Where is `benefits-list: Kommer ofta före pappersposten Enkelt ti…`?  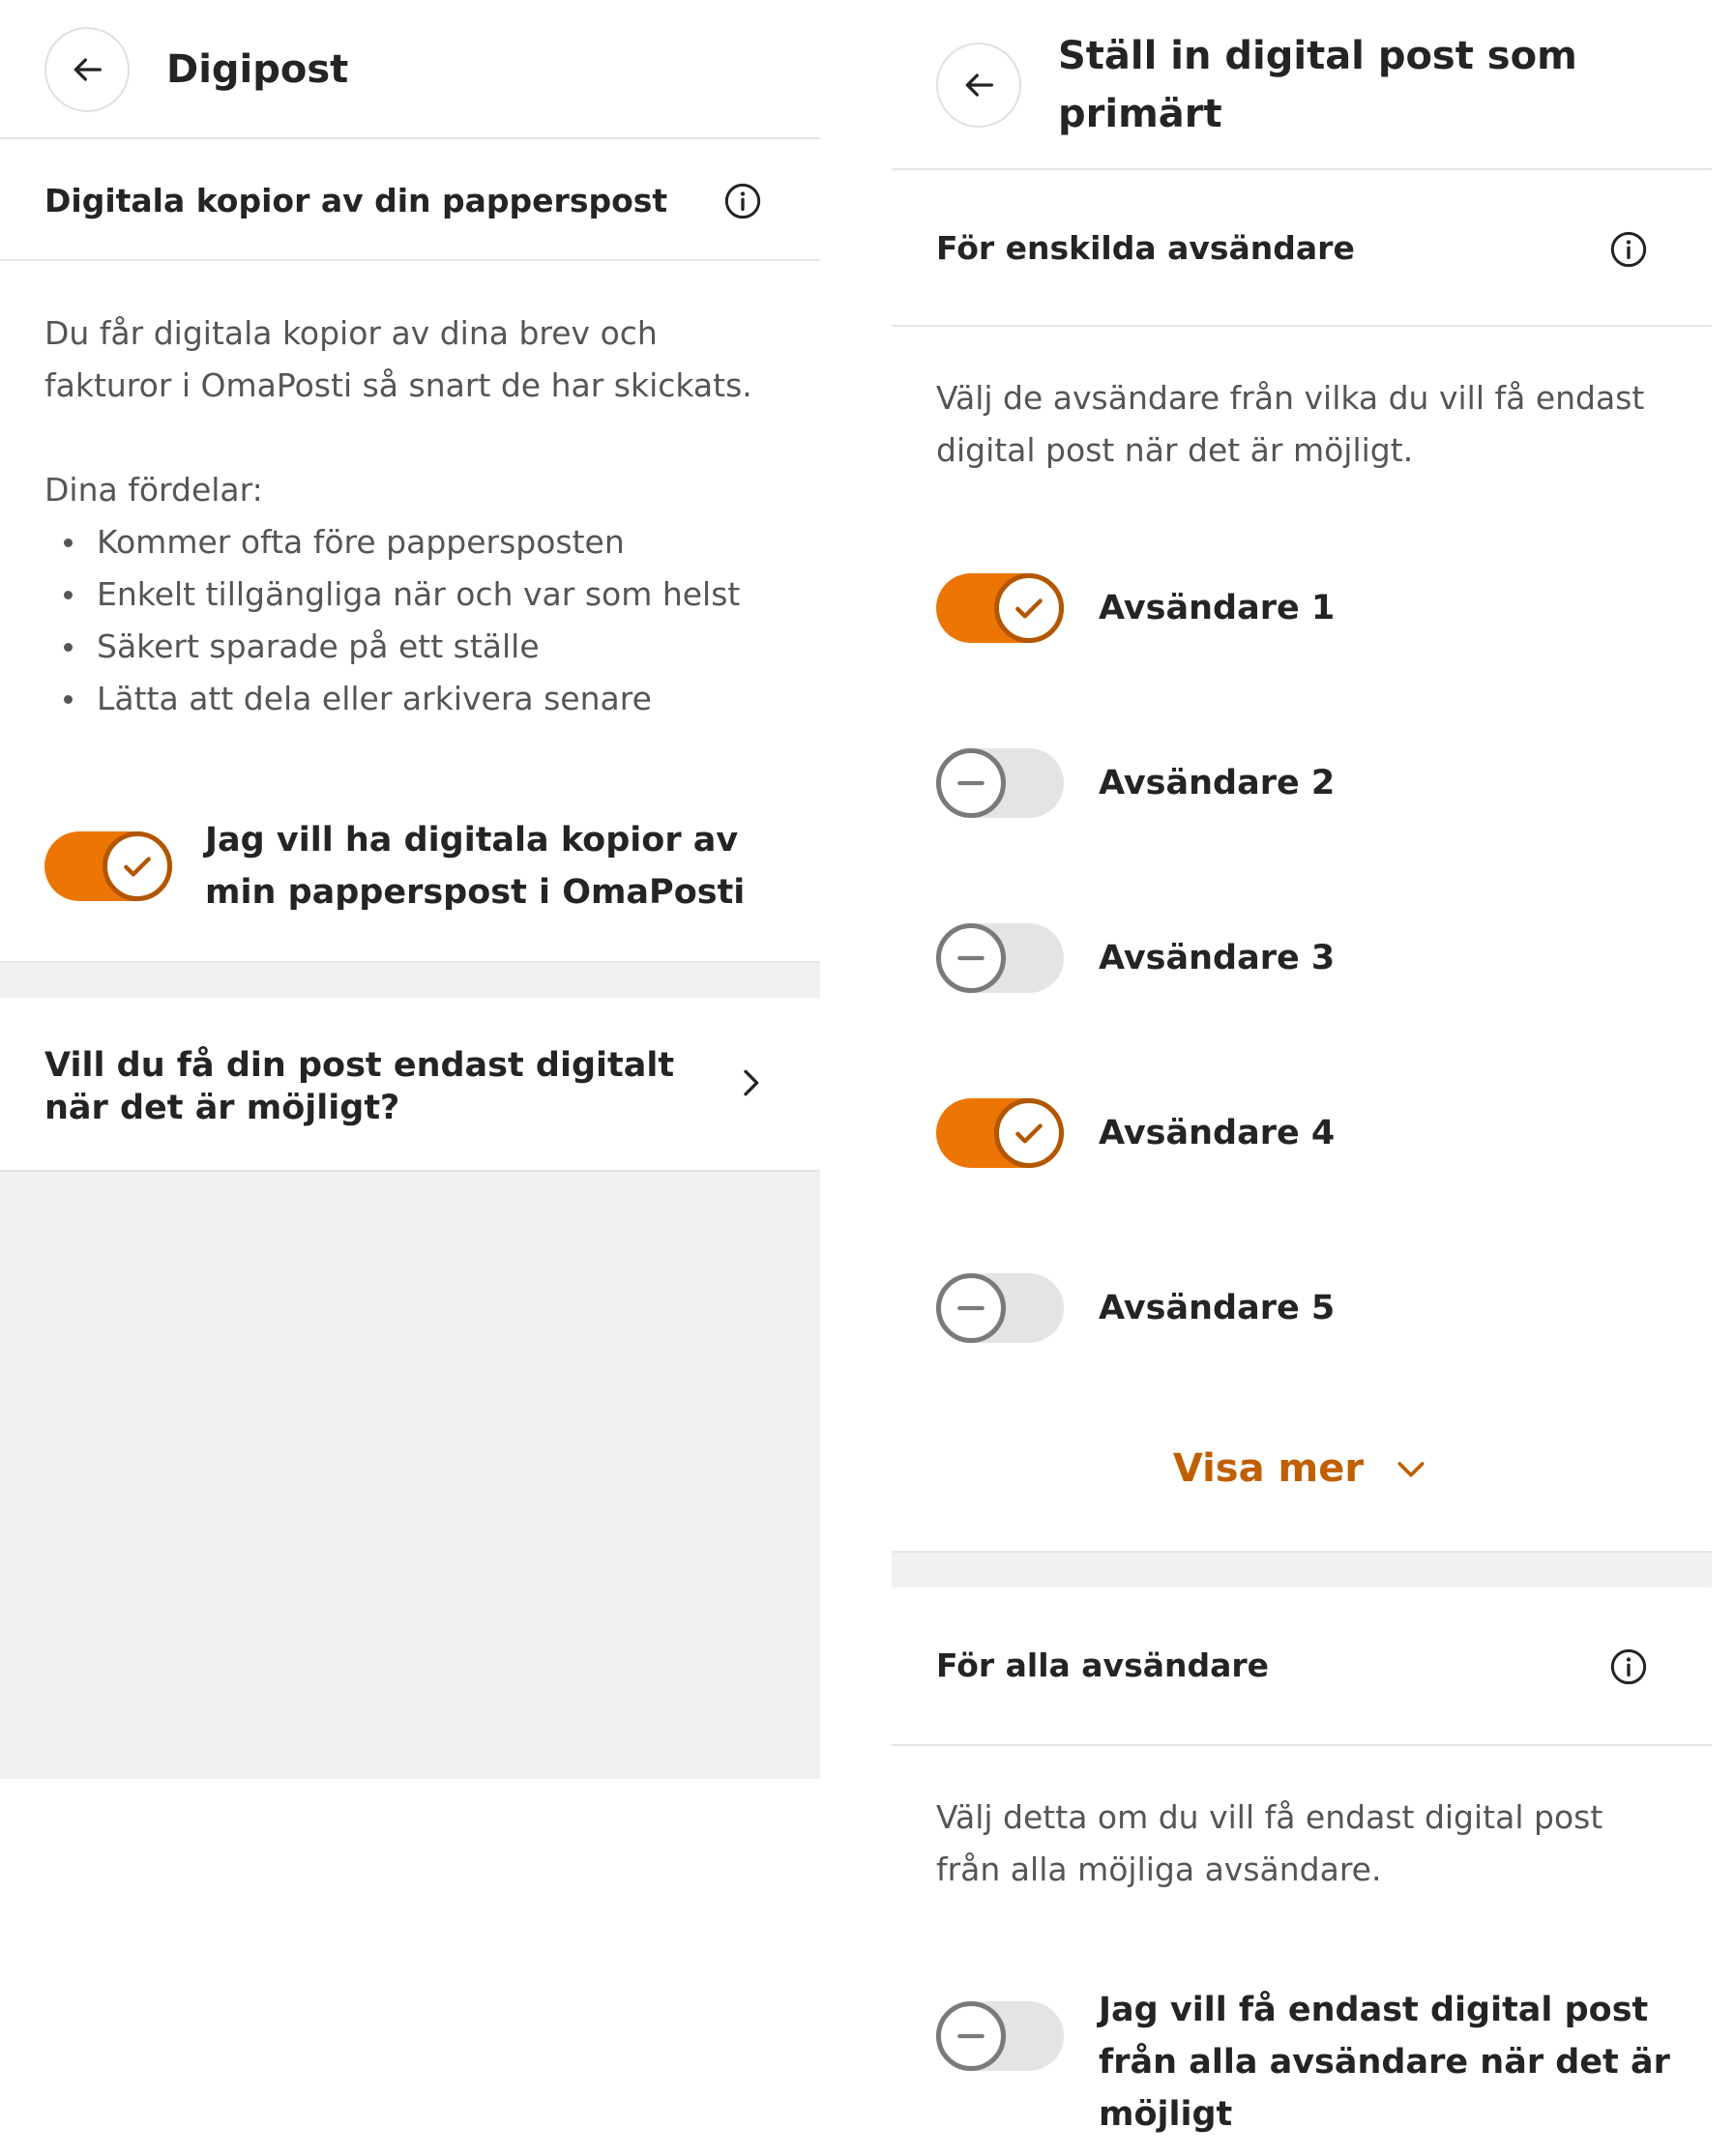
benefits-list: Kommer ofta före pappersposten Enkelt ti… is located at coordinates (421, 620).